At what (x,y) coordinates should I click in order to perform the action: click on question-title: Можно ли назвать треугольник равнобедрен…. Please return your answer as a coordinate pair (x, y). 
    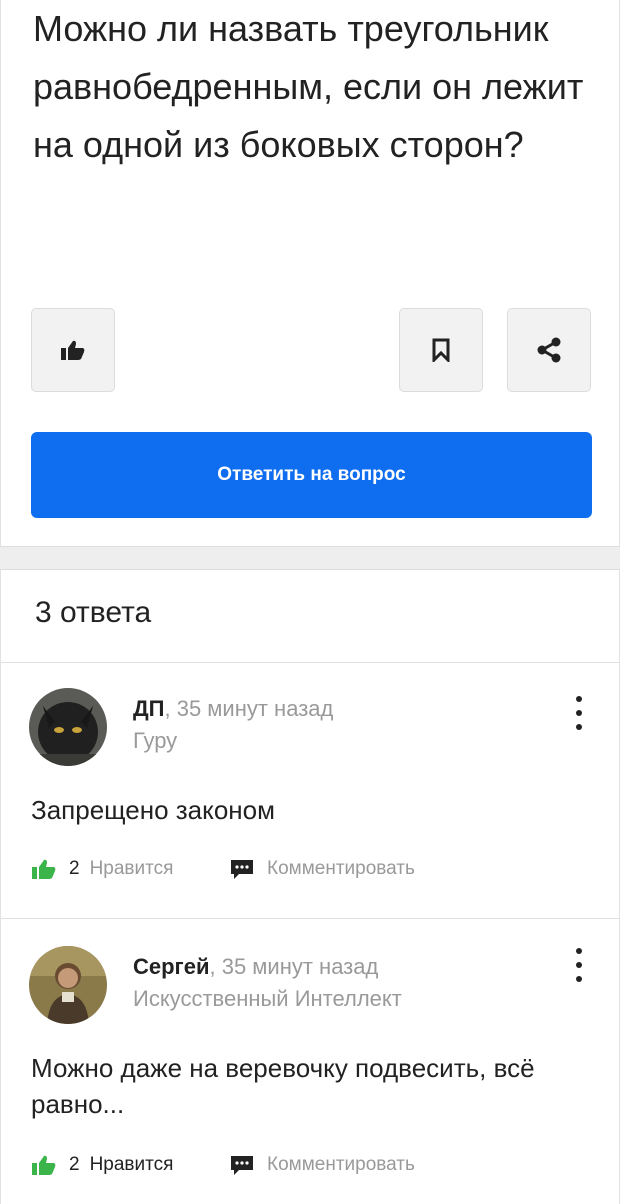
    Looking at the image, I should click on (308, 86).